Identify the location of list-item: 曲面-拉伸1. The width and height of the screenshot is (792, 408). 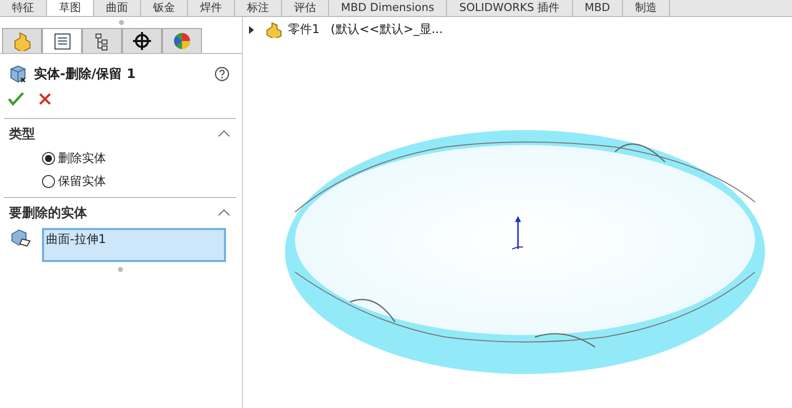
(134, 239).